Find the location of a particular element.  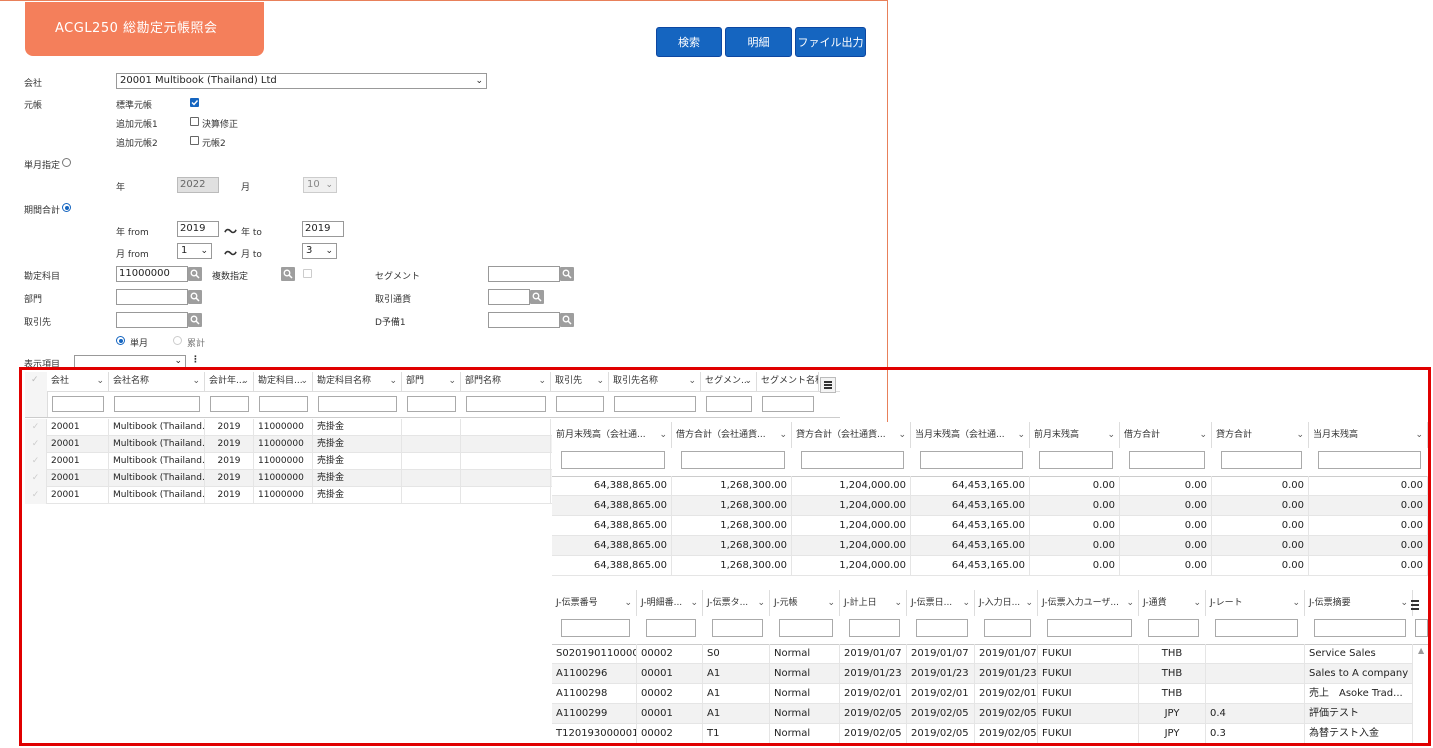

column-header: 貸方合計（会社通貨... ⌄ is located at coordinates (851, 435).